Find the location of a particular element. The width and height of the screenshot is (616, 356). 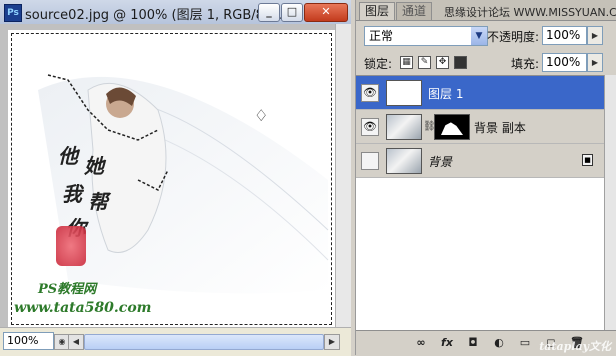

forum-watermark: 思缘设计论坛 WWW.MISSYUAN.COM is located at coordinates (530, 12).